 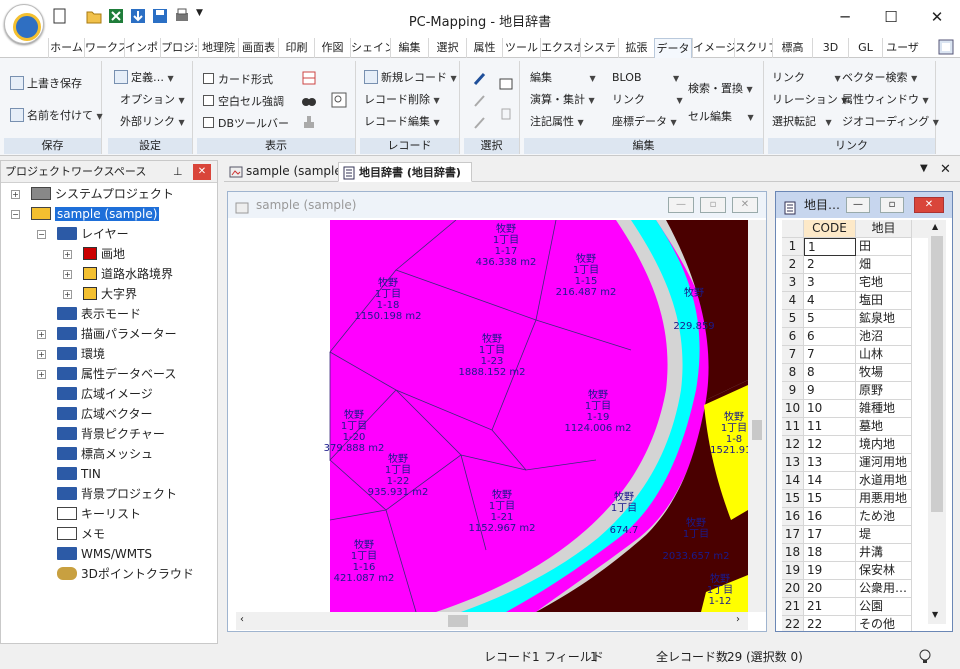 What do you see at coordinates (793, 355) in the screenshot?
I see `row-header-cell: 7` at bounding box center [793, 355].